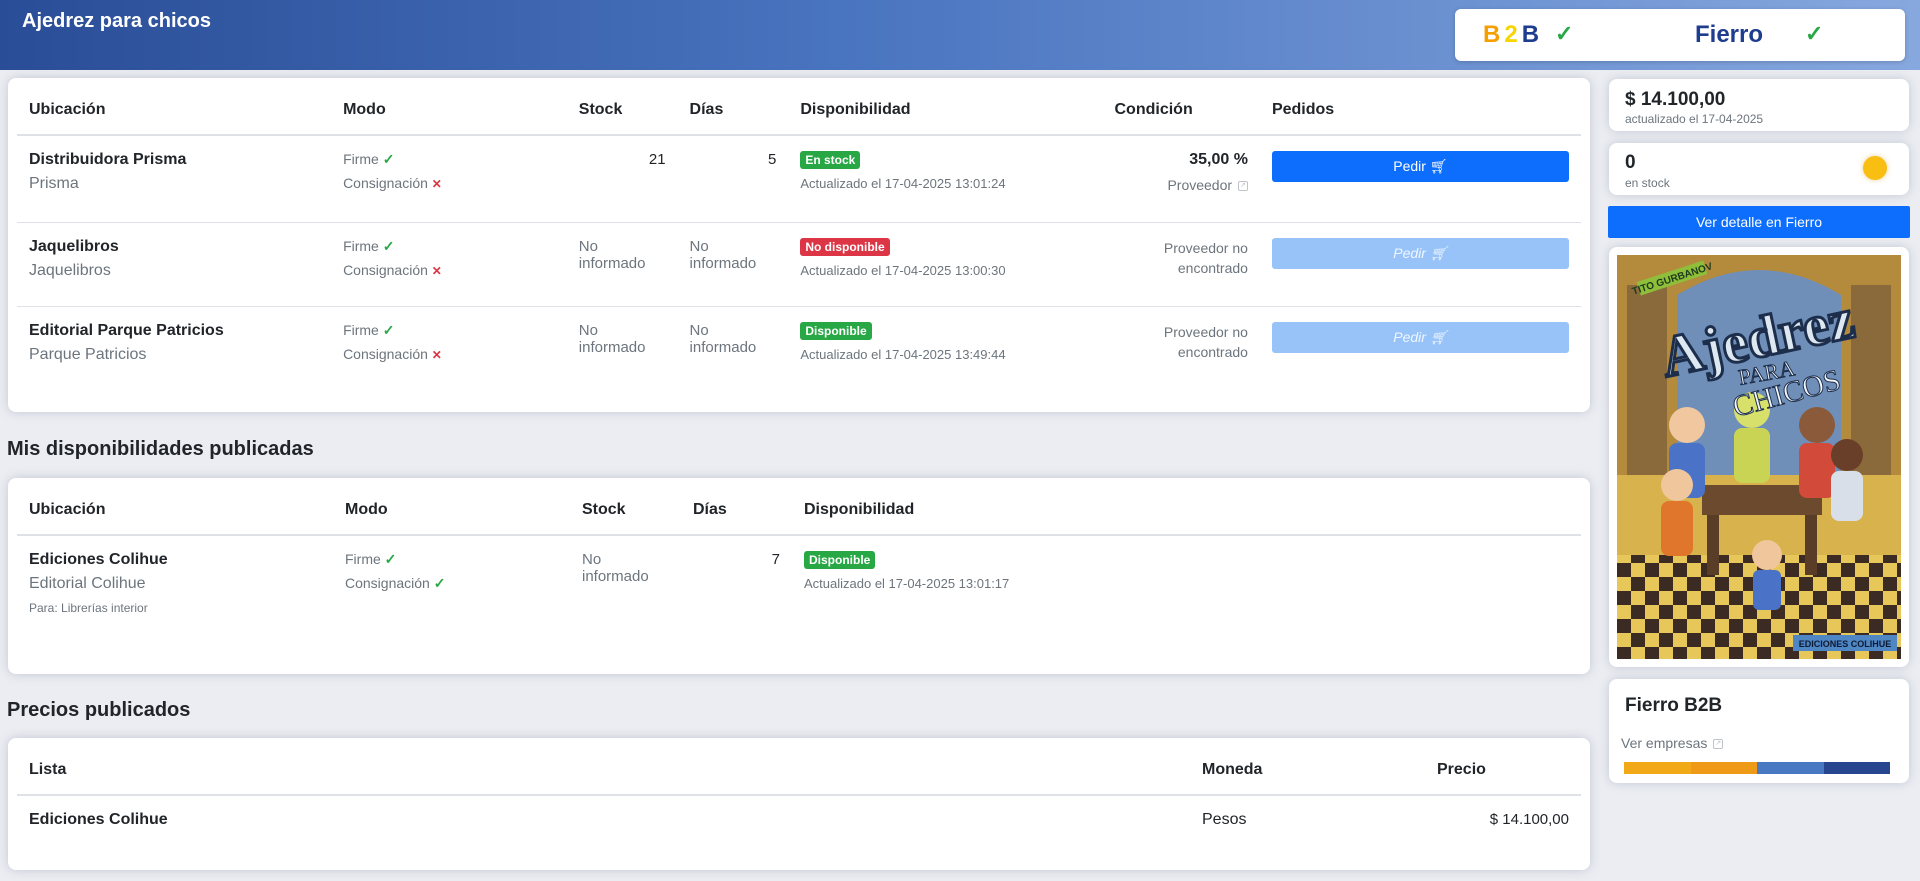 This screenshot has height=881, width=1920. I want to click on table-row: Ediciones Colihue Pesos $ 14.100,00, so click(799, 820).